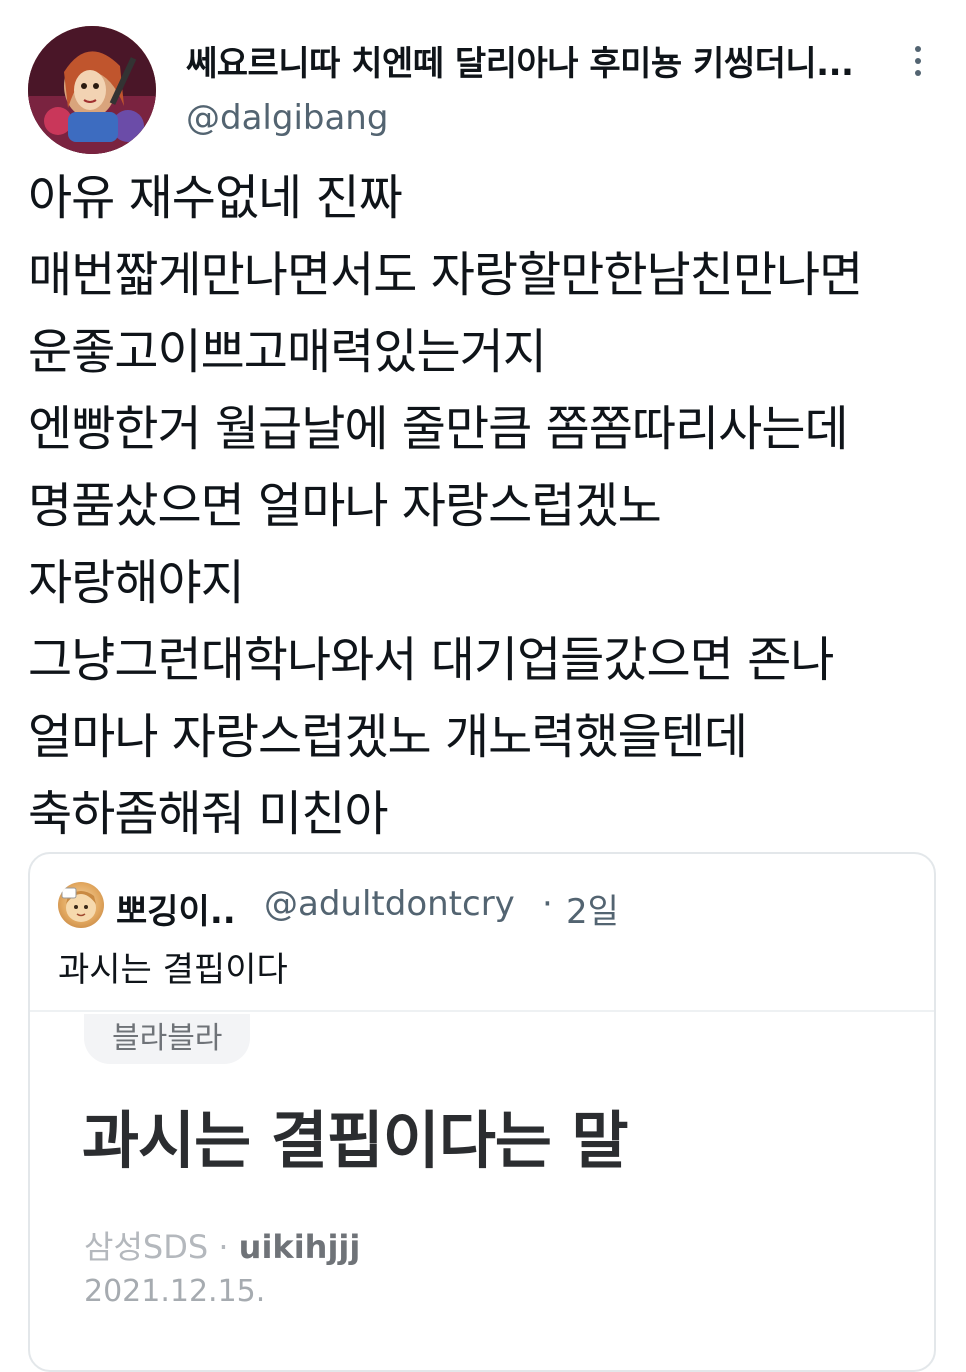 This screenshot has height=1372, width=966. Describe the element at coordinates (299, 1247) in the screenshot. I see `post-author: uikihjjj` at that location.